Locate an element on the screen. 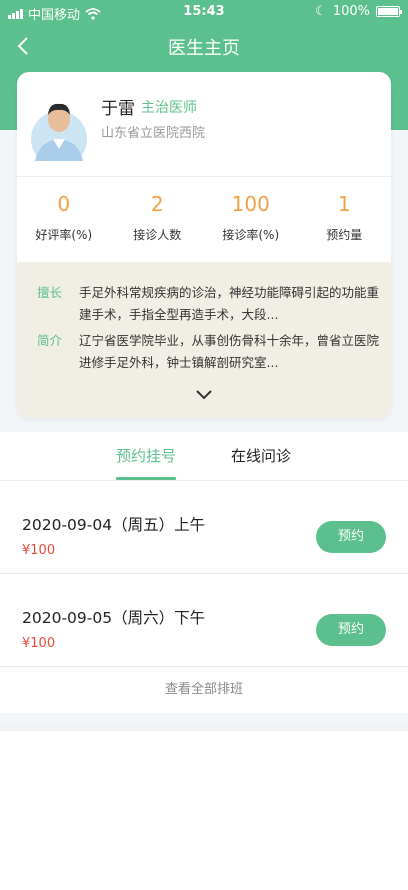 The image size is (408, 890). stat-value: 0 is located at coordinates (64, 204).